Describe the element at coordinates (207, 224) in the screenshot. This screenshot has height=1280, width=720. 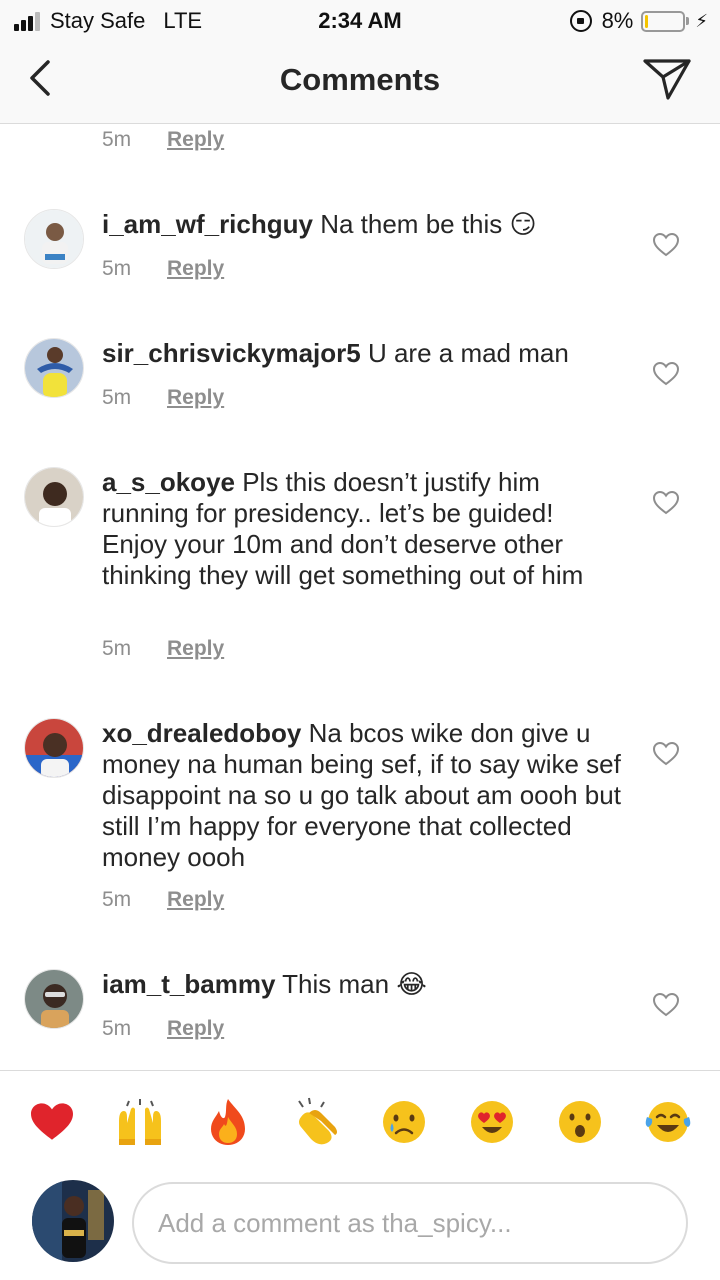
I see `comment-username: i_am_wf_richguy` at that location.